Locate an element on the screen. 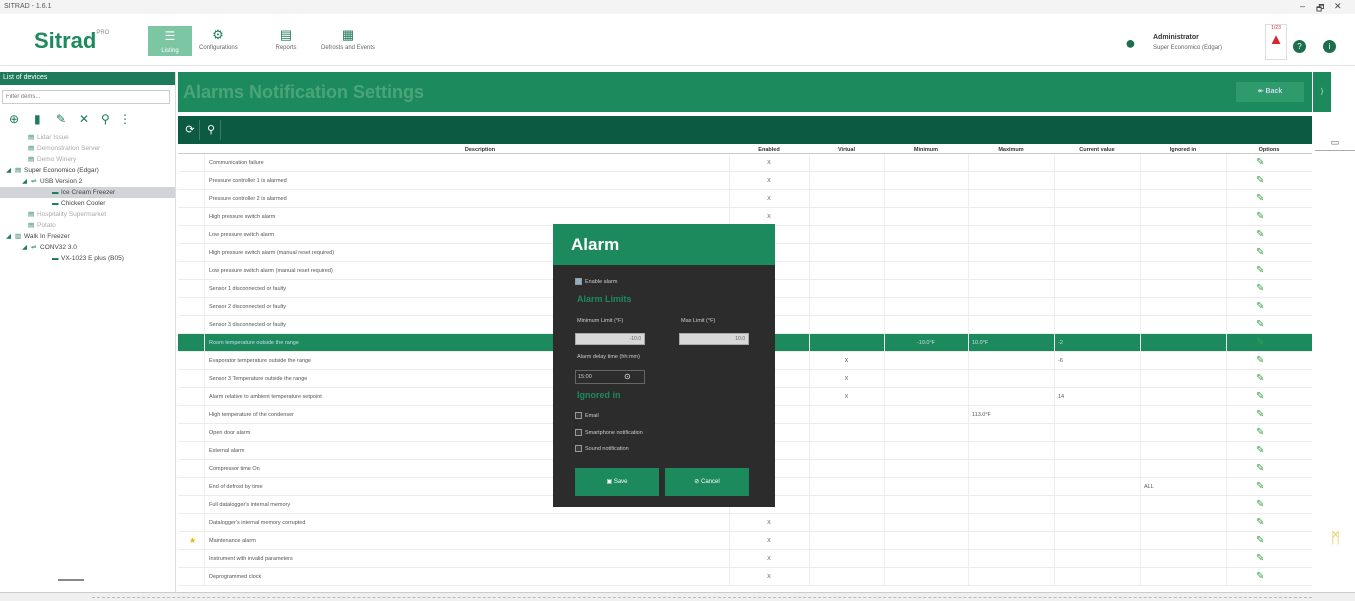 The width and height of the screenshot is (1355, 601). smartphone-notification-checkbox: Smartphone notification is located at coordinates (609, 432).